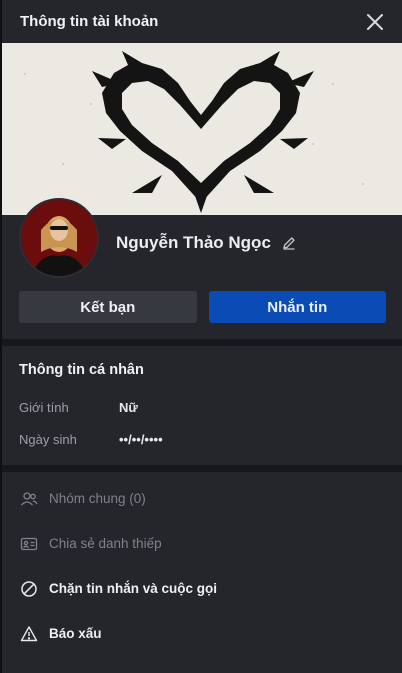 The image size is (402, 673). I want to click on panel-header: Thông tin tài khoản, so click(202, 21).